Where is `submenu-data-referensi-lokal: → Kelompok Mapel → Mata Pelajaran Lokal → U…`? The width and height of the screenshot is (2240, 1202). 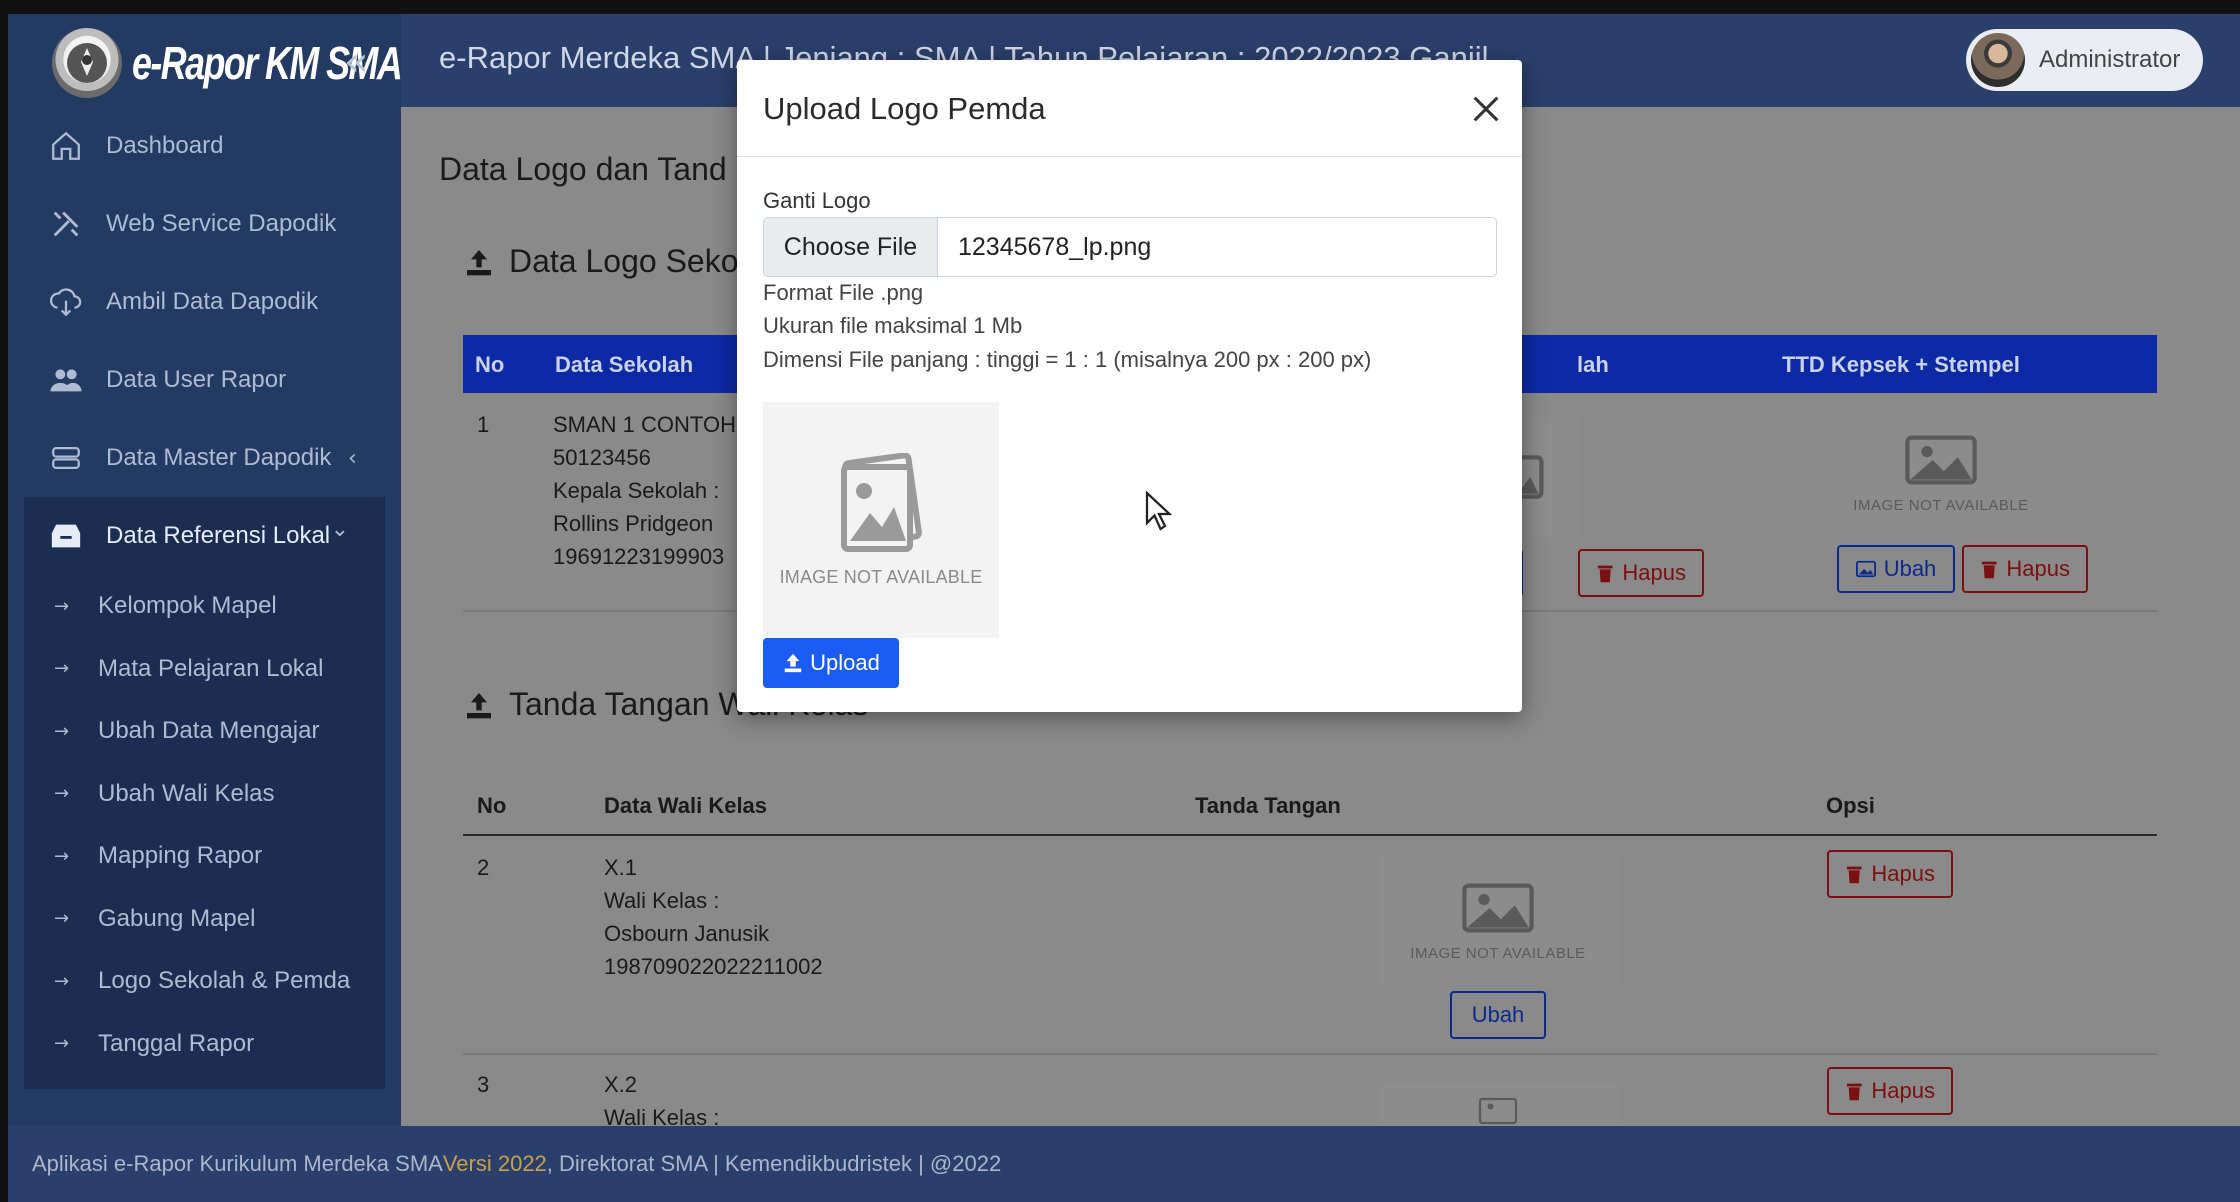
submenu-data-referensi-lokal: → Kelompok Mapel → Mata Pelajaran Lokal → U… is located at coordinates (204, 832).